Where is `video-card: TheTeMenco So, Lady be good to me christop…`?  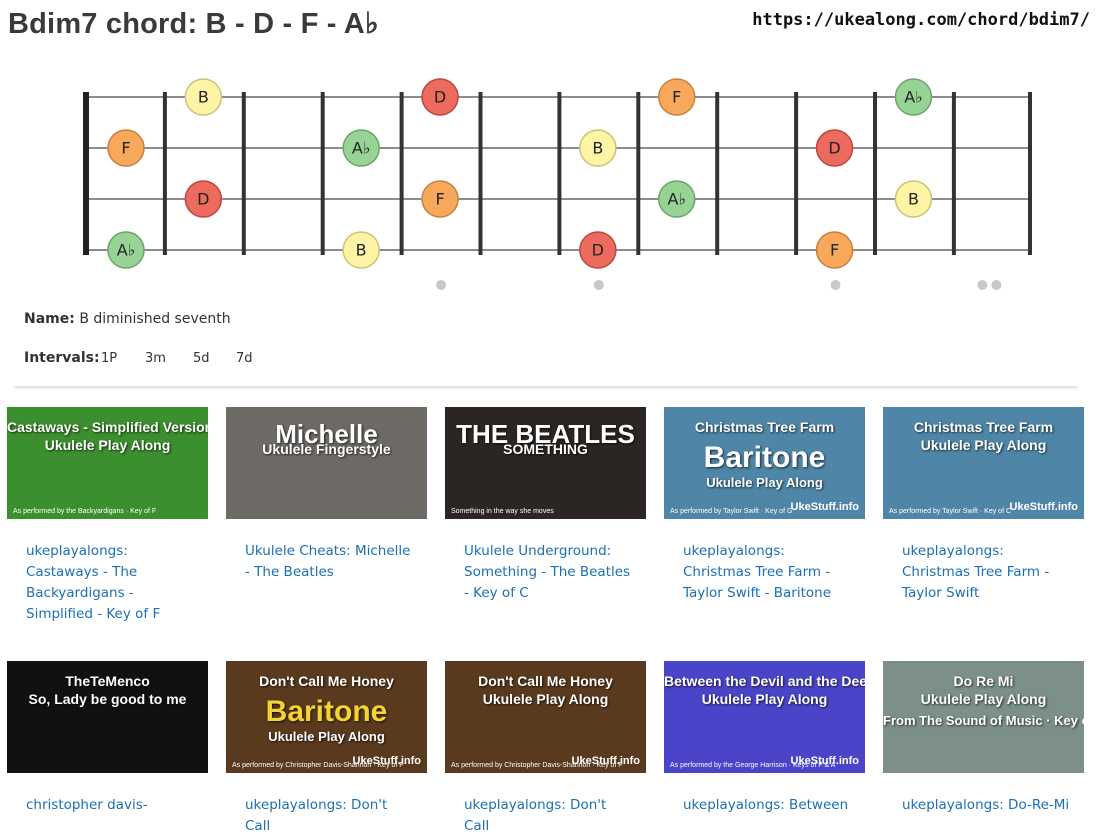 video-card: TheTeMenco So, Lady be good to me christop… is located at coordinates (107, 738).